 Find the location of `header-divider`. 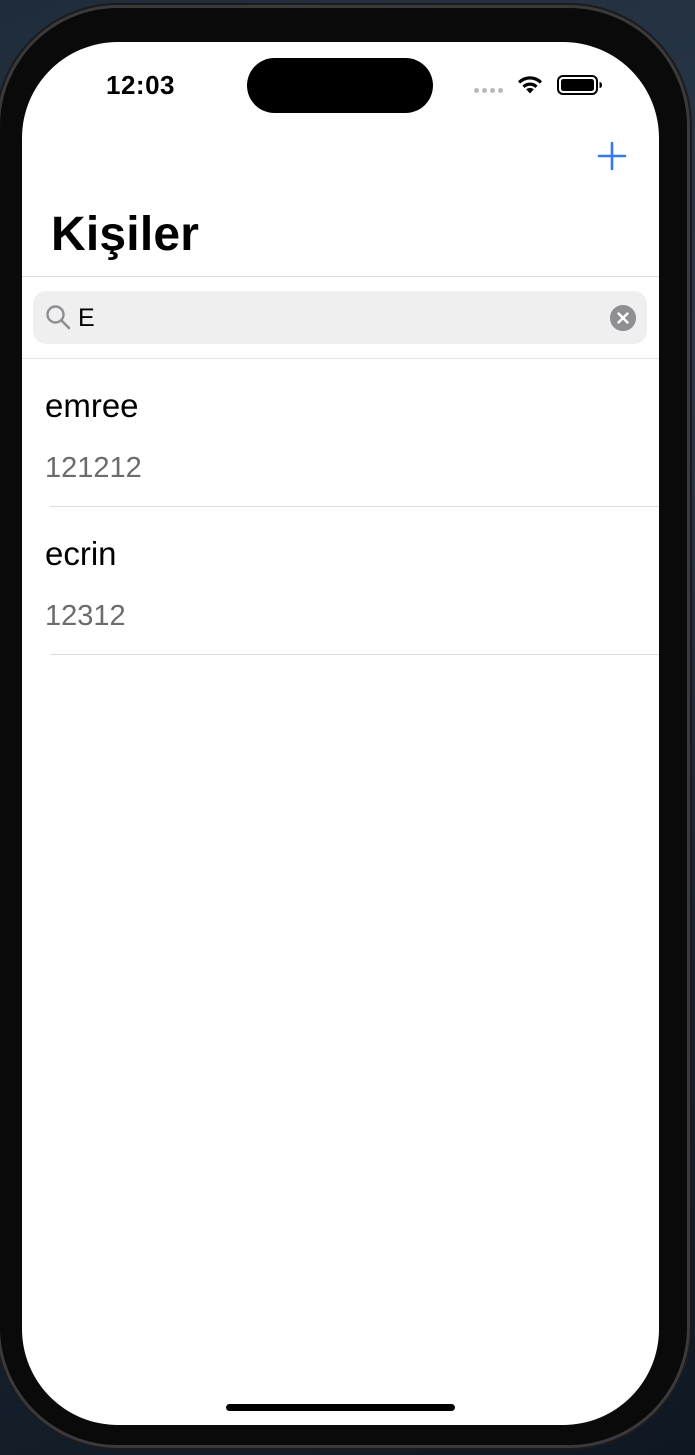

header-divider is located at coordinates (340, 276).